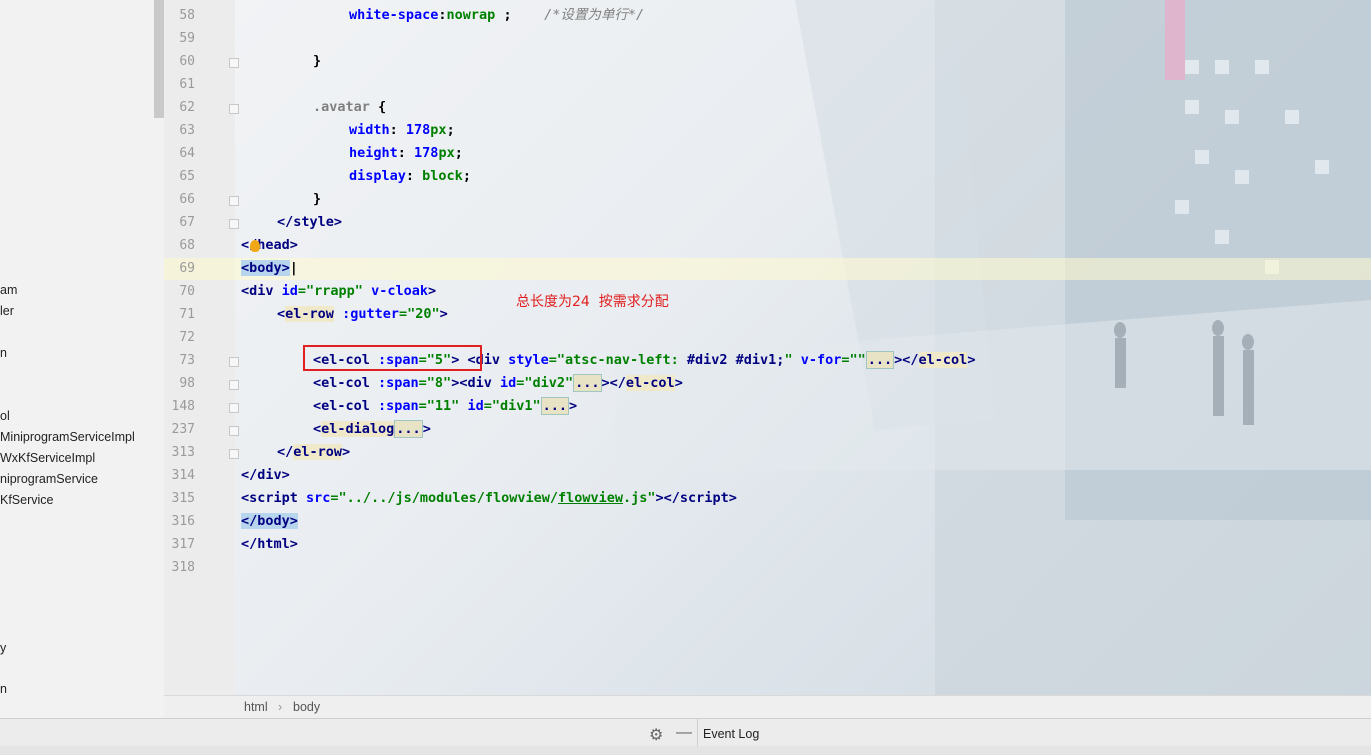 This screenshot has height=755, width=1371. Describe the element at coordinates (49, 479) in the screenshot. I see `tree-item: niprogramService` at that location.